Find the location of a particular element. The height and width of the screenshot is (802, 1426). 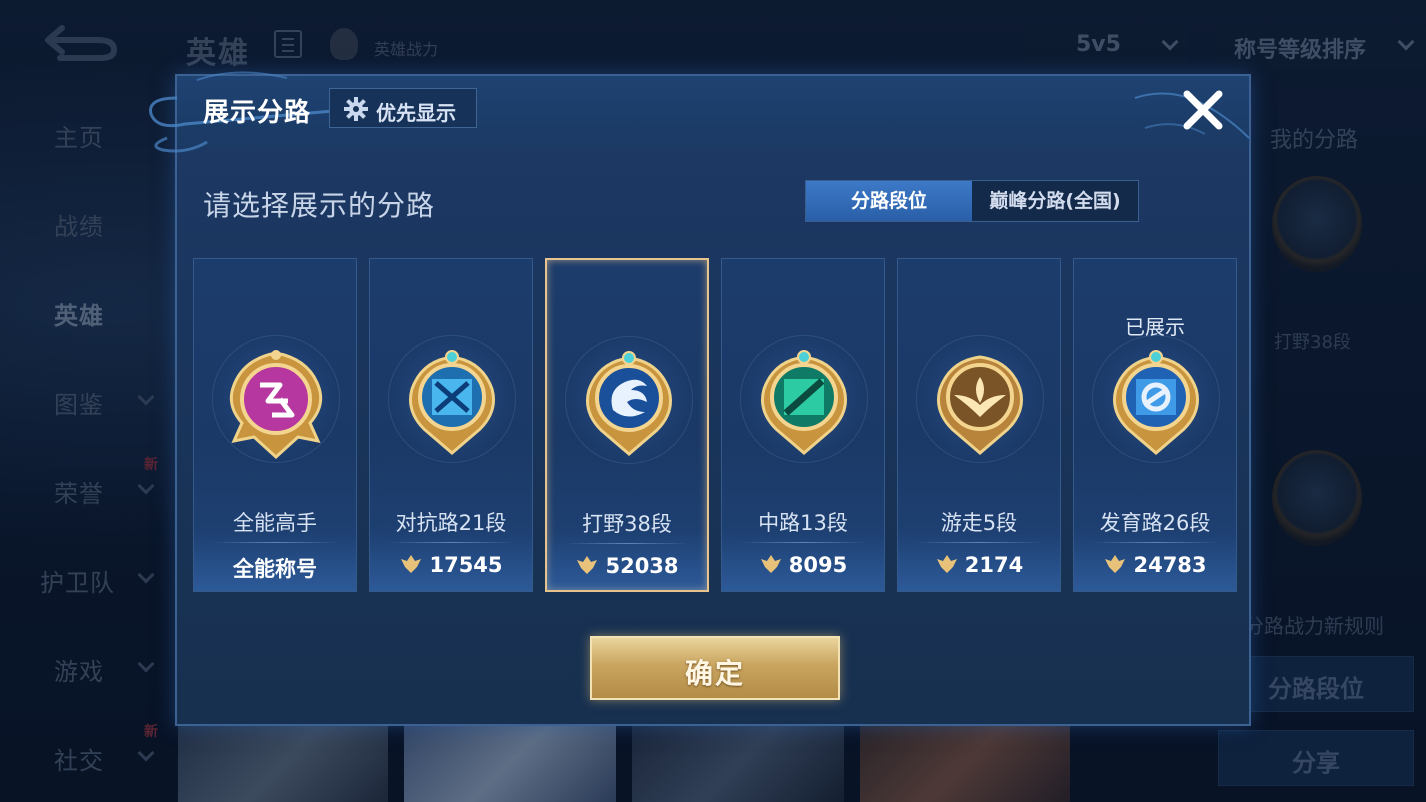

lane-card-stat: 2174 is located at coordinates (979, 565).